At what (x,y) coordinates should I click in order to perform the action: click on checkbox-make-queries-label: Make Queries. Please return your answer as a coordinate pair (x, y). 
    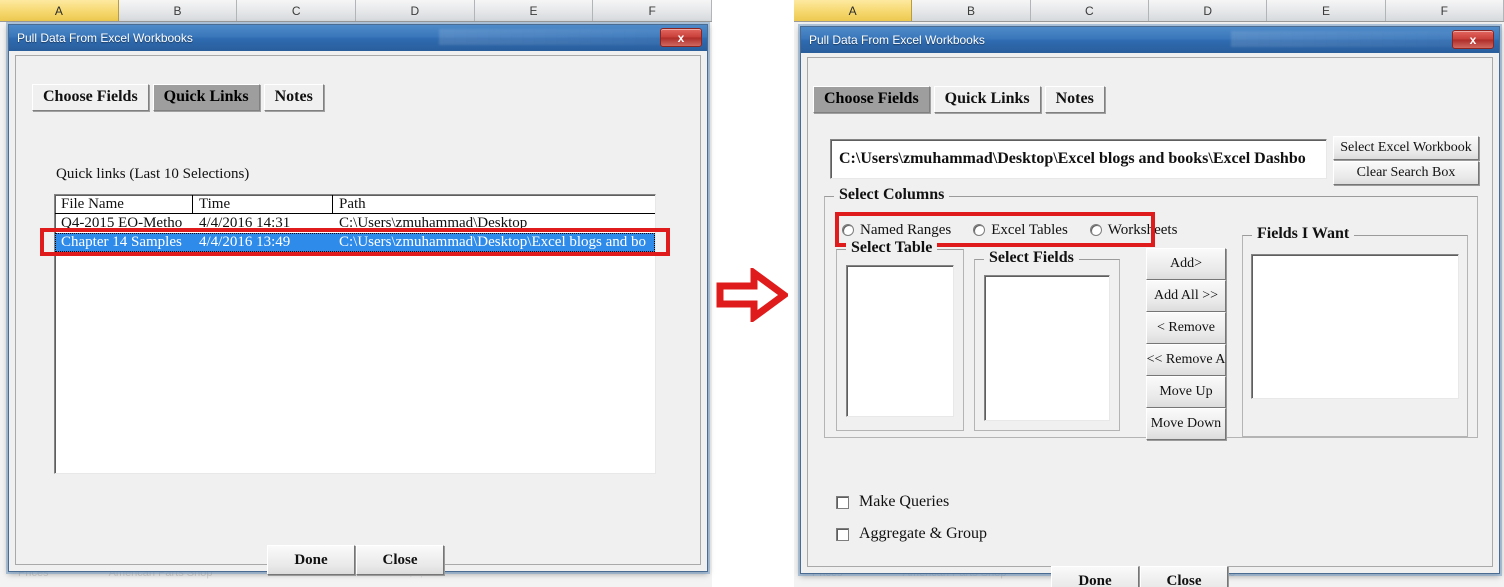
    Looking at the image, I should click on (904, 501).